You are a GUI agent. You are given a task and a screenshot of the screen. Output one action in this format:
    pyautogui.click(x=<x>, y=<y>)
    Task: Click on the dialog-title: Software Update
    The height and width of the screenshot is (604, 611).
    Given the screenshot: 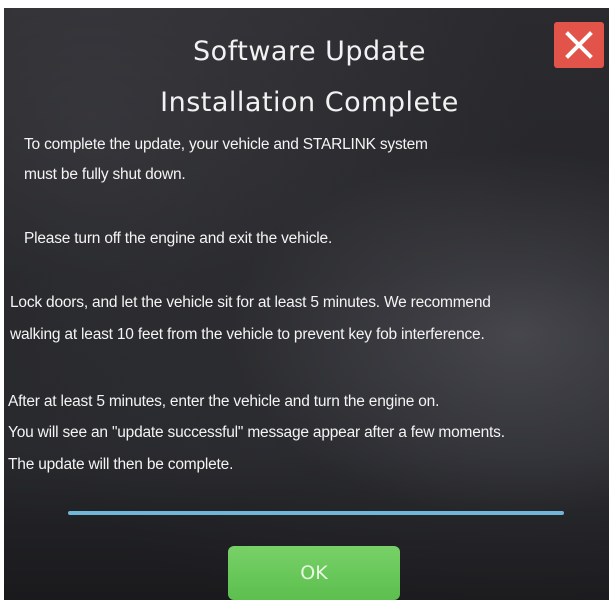 What is the action you would take?
    pyautogui.click(x=309, y=51)
    